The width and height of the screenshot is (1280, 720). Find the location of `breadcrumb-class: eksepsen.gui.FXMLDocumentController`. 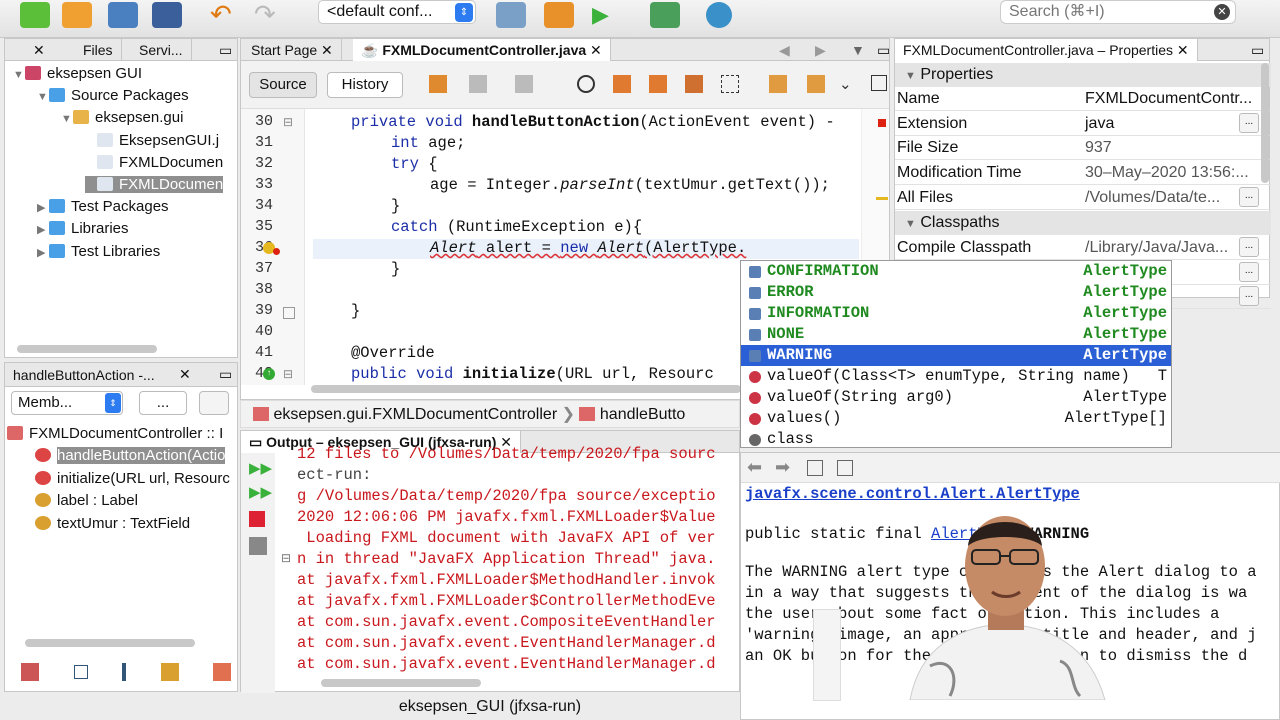

breadcrumb-class: eksepsen.gui.FXMLDocumentController is located at coordinates (415, 414).